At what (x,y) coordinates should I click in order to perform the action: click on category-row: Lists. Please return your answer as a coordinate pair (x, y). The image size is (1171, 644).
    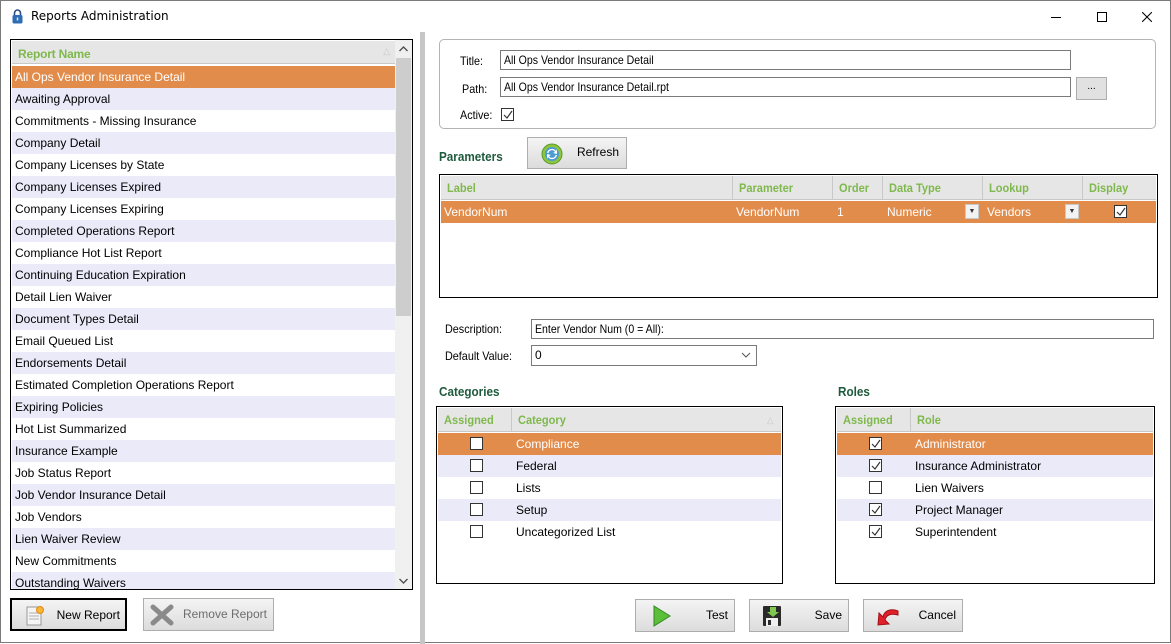
    Looking at the image, I should click on (609, 488).